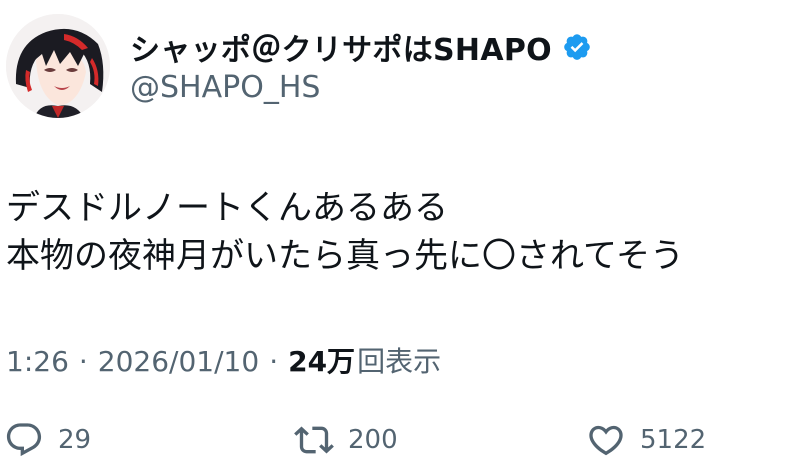  Describe the element at coordinates (345, 256) in the screenshot. I see `tweet-text-line: 本物の夜神月がいたら真っ先に〇されてそう` at that location.